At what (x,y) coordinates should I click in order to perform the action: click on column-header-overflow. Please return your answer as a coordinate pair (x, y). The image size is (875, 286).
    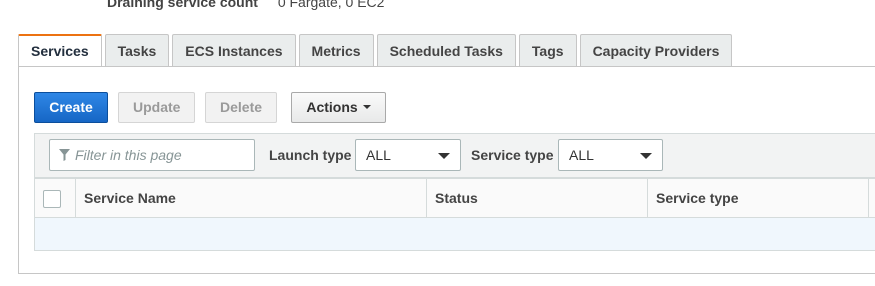
    Looking at the image, I should click on (871, 198).